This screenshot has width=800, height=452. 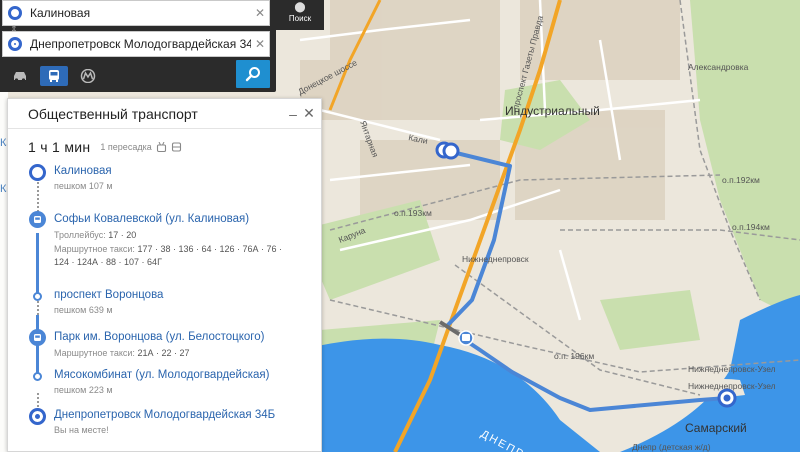 I want to click on find-route-button, so click(x=253, y=74).